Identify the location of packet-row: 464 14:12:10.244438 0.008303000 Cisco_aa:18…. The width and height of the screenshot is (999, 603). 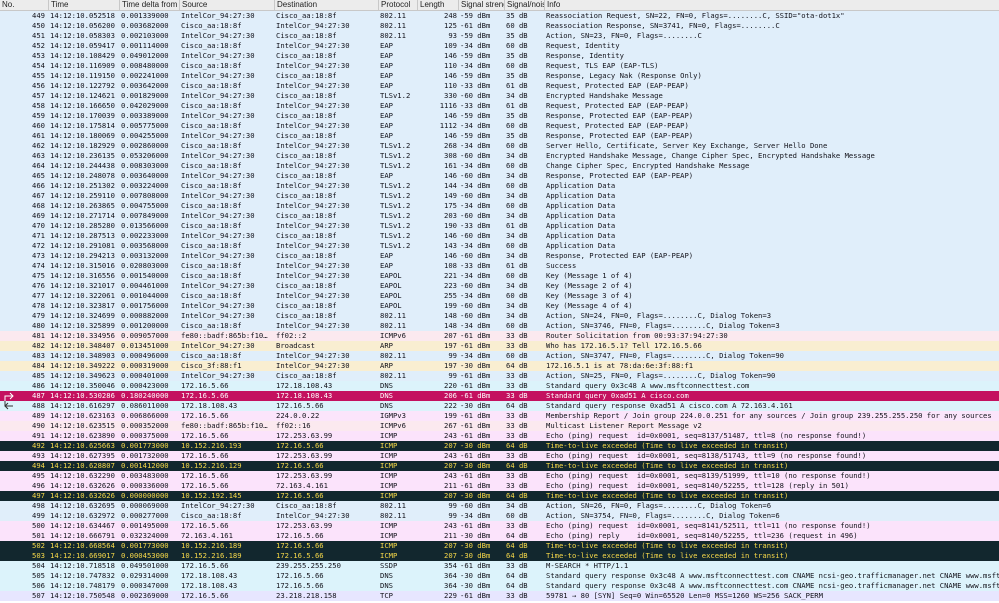
(499, 166).